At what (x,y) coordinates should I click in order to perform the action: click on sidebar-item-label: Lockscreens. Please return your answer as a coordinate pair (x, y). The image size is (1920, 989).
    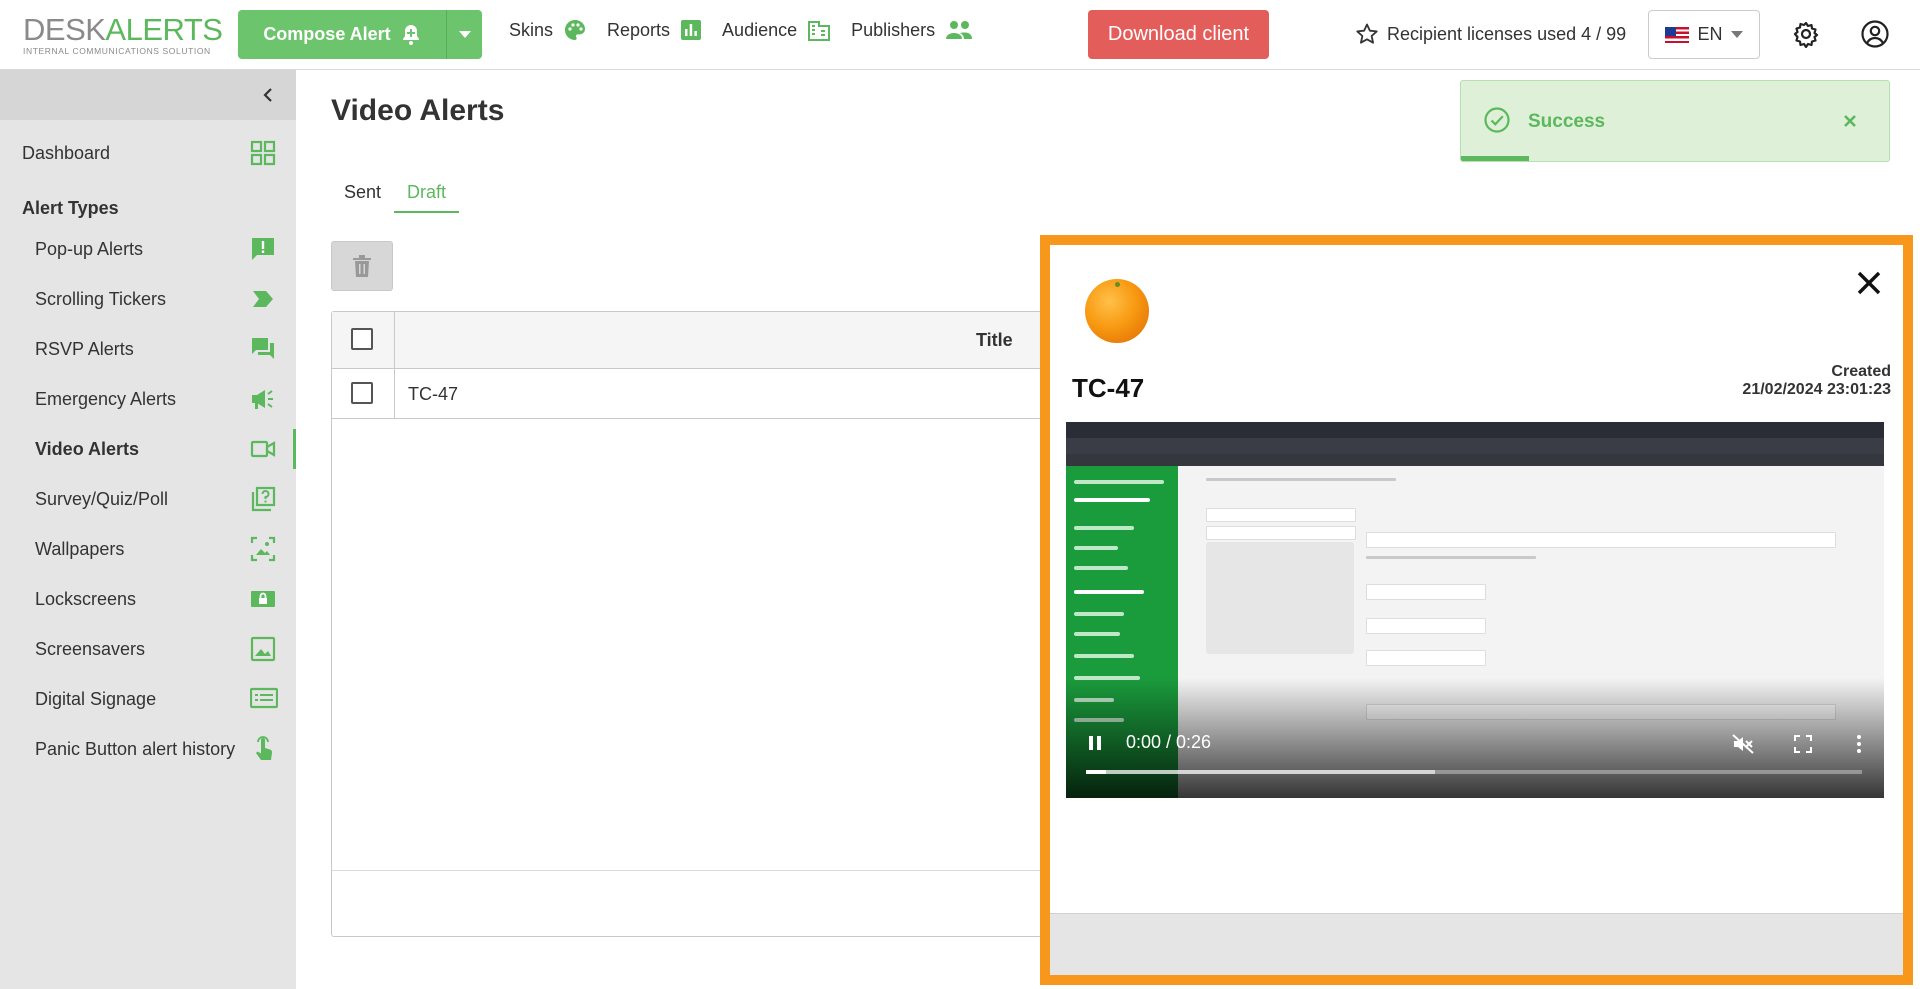
    Looking at the image, I should click on (86, 598).